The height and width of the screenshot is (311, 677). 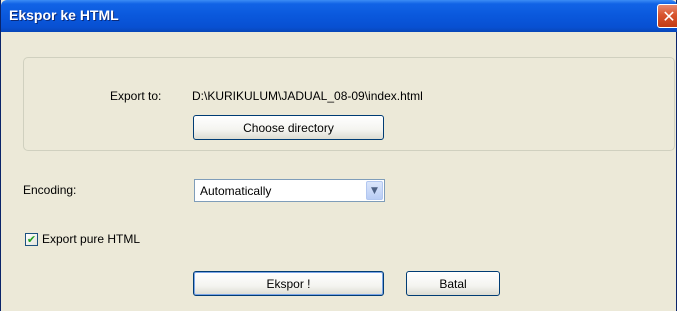 I want to click on export-to-label: Export to:, so click(x=136, y=96).